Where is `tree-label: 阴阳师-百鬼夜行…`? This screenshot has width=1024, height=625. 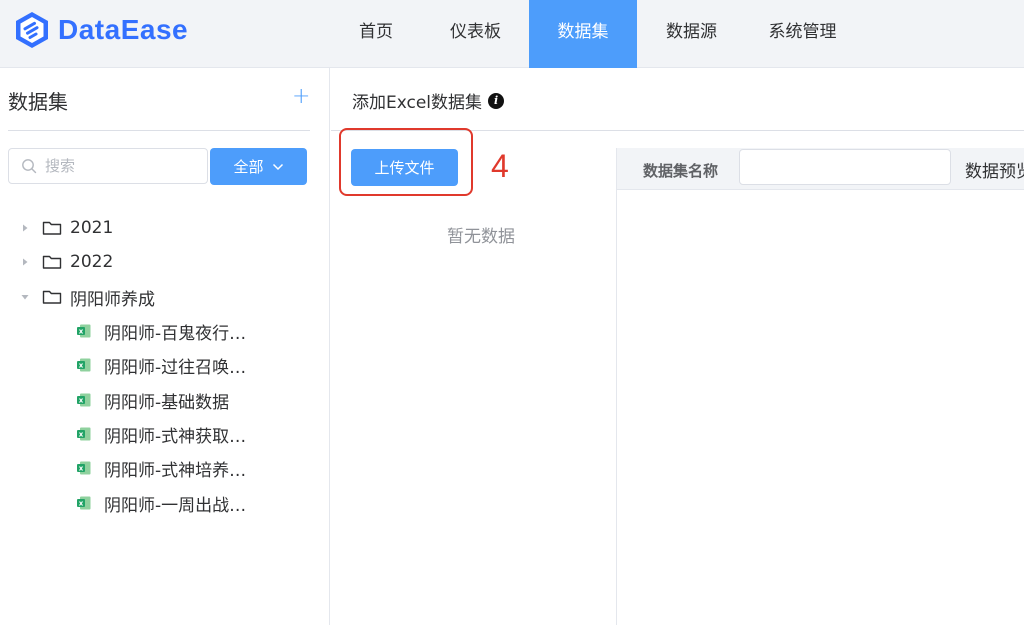
tree-label: 阴阳师-百鬼夜行… is located at coordinates (175, 333).